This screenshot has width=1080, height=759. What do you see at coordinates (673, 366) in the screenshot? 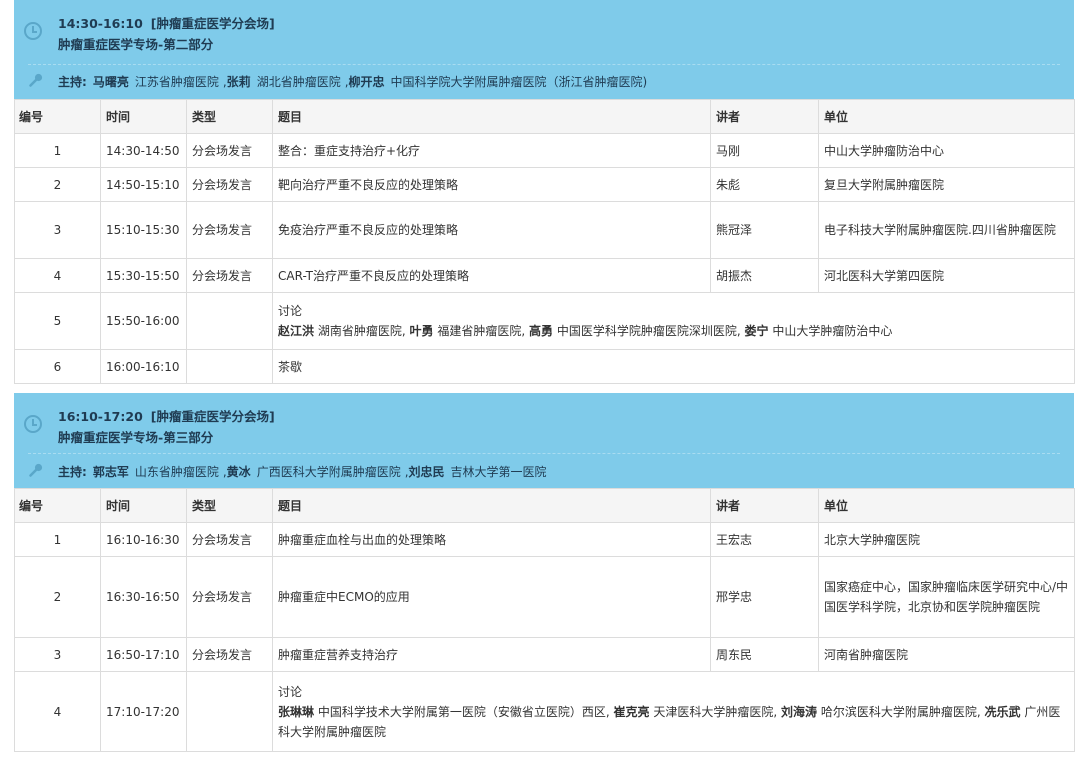
I see `cell-topic: 茶歇` at bounding box center [673, 366].